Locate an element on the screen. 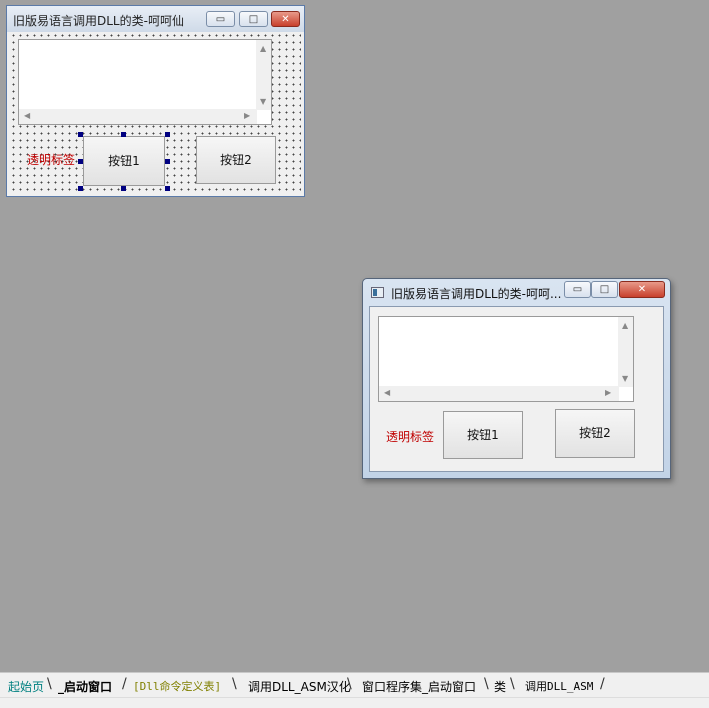 The height and width of the screenshot is (708, 709). designer-title: 旧版易语言调用DLL的类-呵呵仙 is located at coordinates (98, 21).